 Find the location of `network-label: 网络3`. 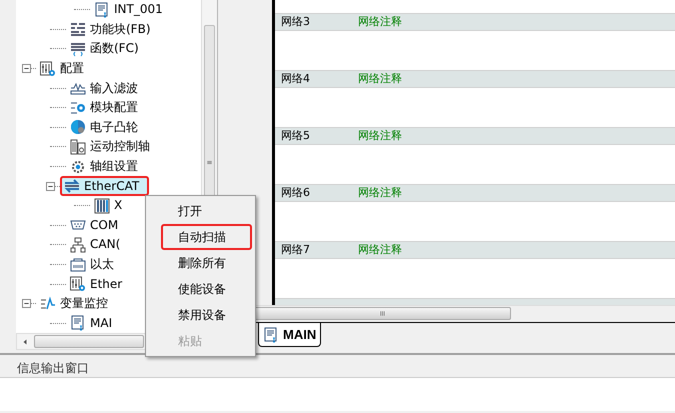

network-label: 网络3 is located at coordinates (295, 22).